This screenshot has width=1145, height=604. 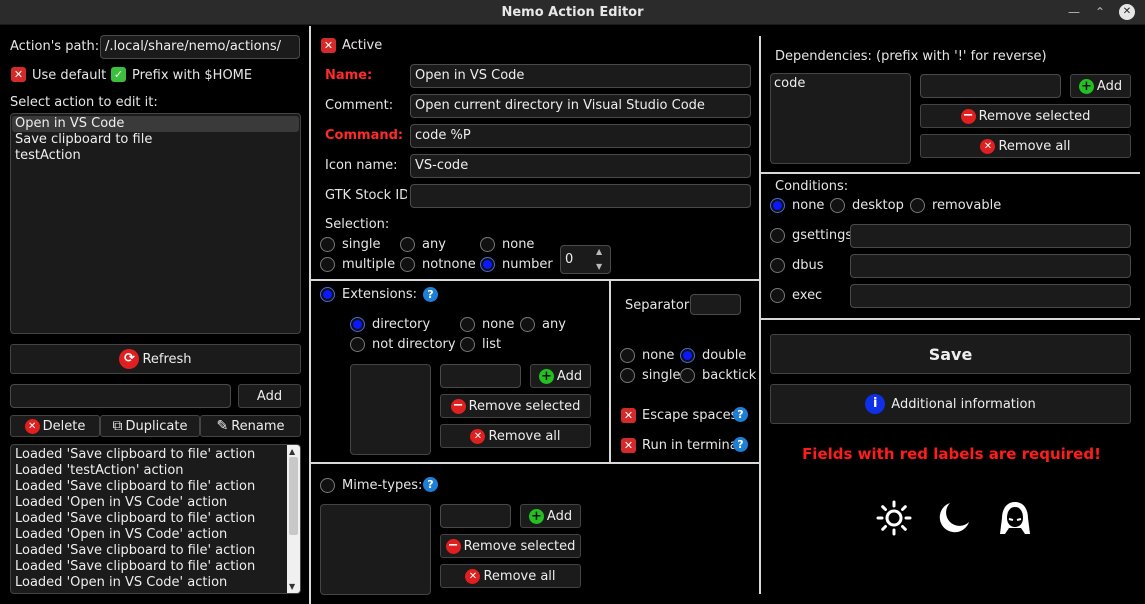 I want to click on mime-add-button: + Add, so click(x=550, y=516).